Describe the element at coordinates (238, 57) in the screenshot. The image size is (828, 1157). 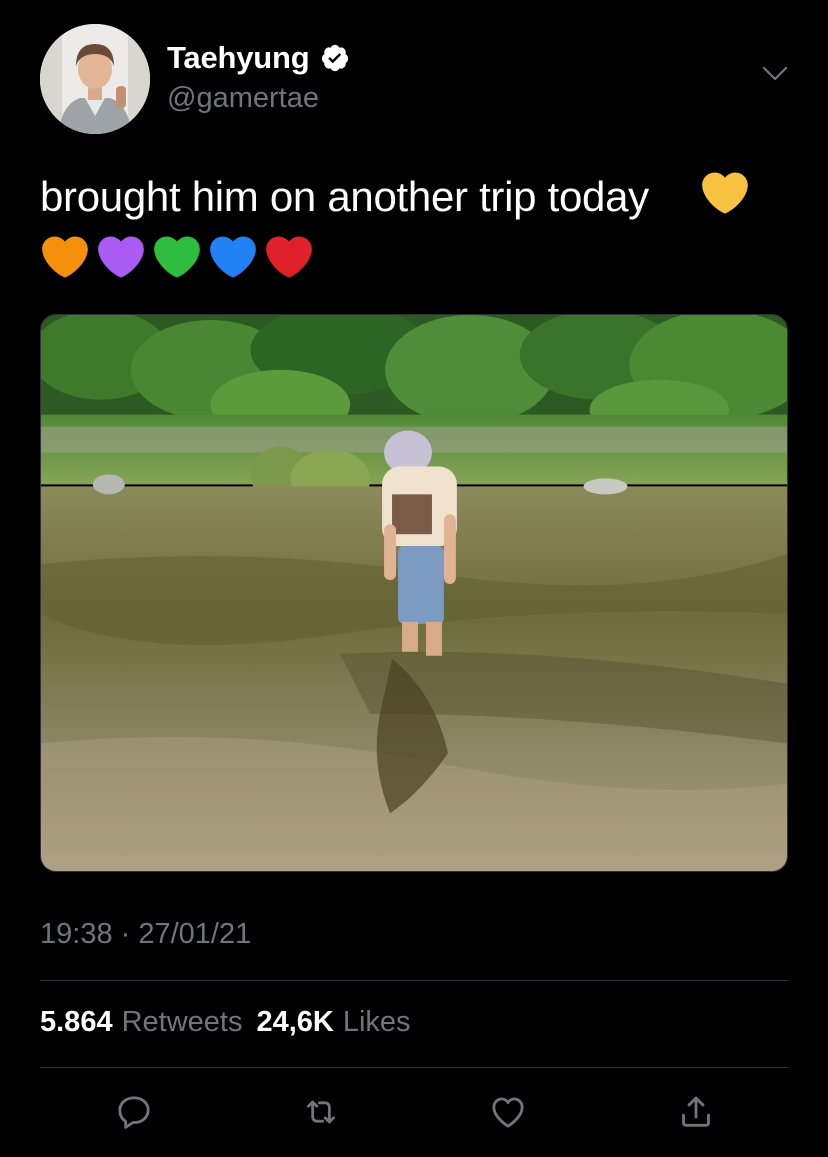
I see `display-name: Taehyung` at that location.